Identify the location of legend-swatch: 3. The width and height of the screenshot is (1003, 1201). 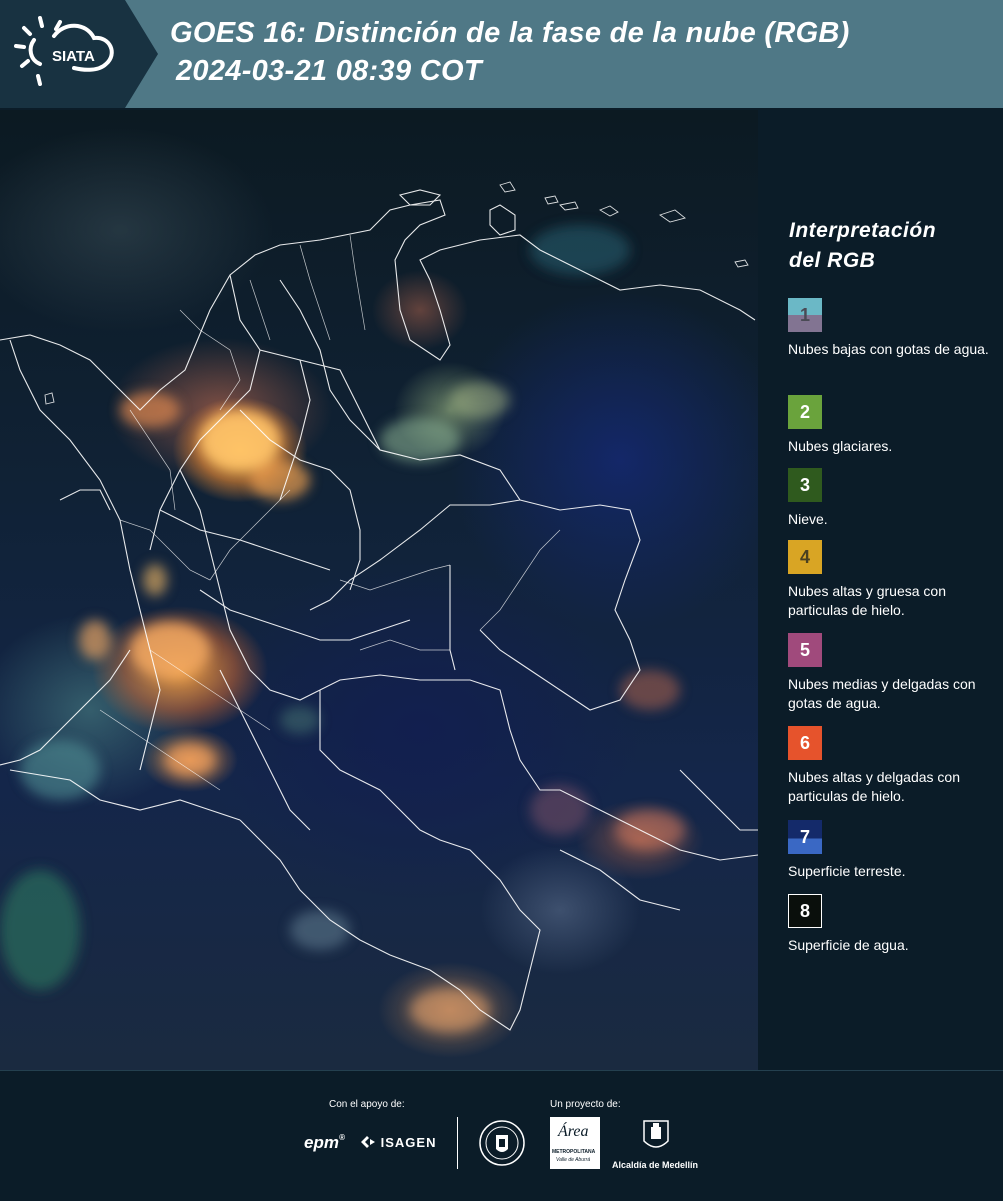
(805, 485).